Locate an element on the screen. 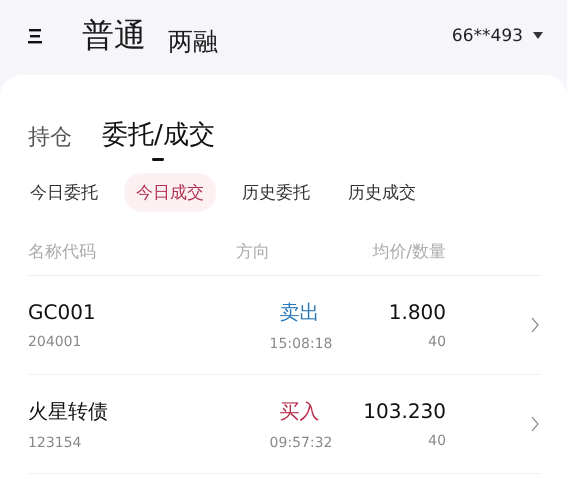 This screenshot has height=500, width=567. trade-direction: 买入 is located at coordinates (300, 411).